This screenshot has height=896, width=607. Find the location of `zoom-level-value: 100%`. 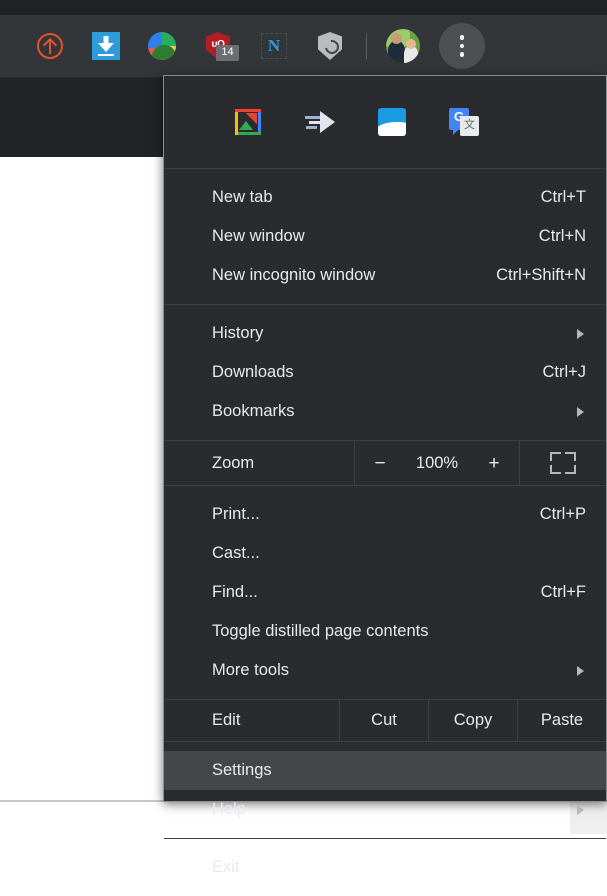

zoom-level-value: 100% is located at coordinates (437, 462).